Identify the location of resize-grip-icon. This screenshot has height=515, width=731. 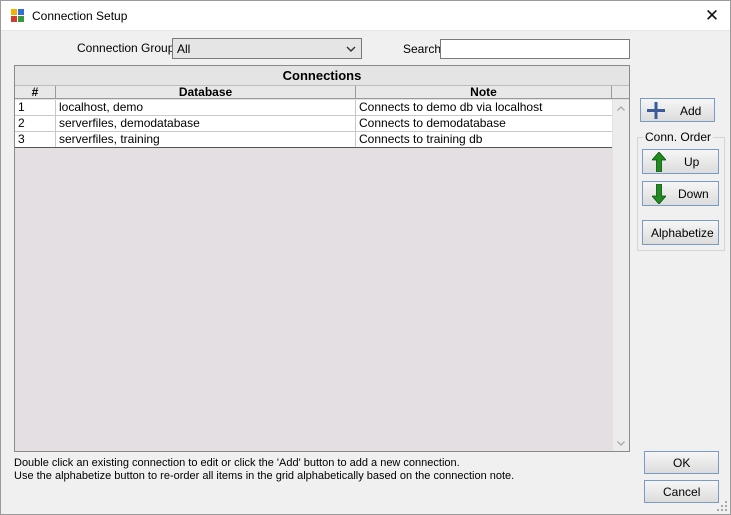
(722, 506).